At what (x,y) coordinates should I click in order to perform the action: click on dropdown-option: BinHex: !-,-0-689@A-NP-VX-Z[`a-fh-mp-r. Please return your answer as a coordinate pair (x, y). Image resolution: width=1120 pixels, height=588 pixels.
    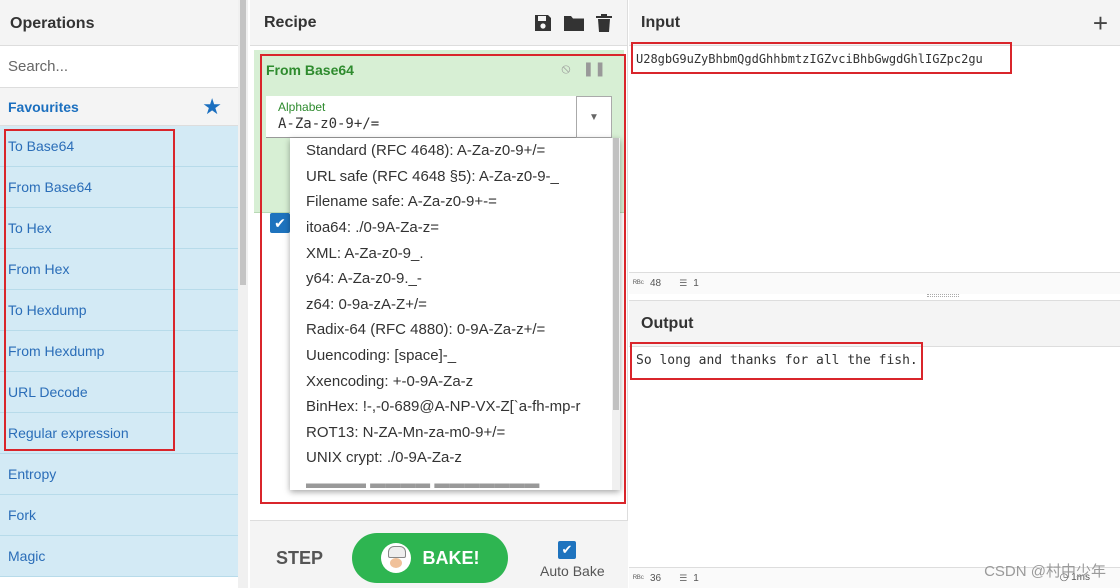
    Looking at the image, I should click on (455, 407).